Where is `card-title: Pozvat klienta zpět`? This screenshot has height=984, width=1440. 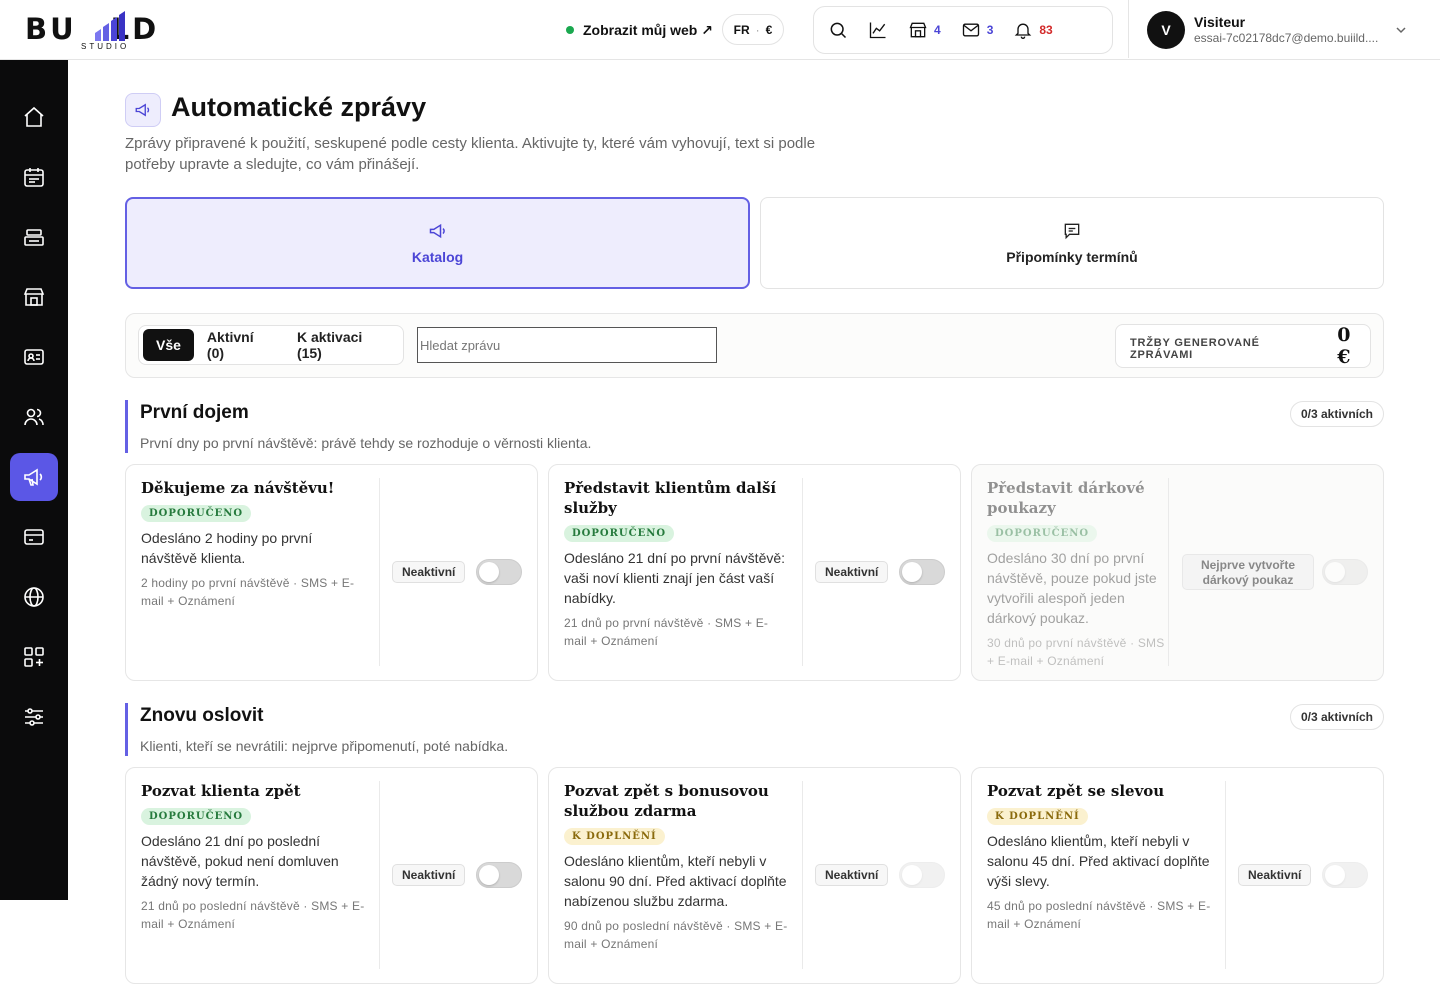
card-title: Pozvat klienta zpět is located at coordinates (221, 791).